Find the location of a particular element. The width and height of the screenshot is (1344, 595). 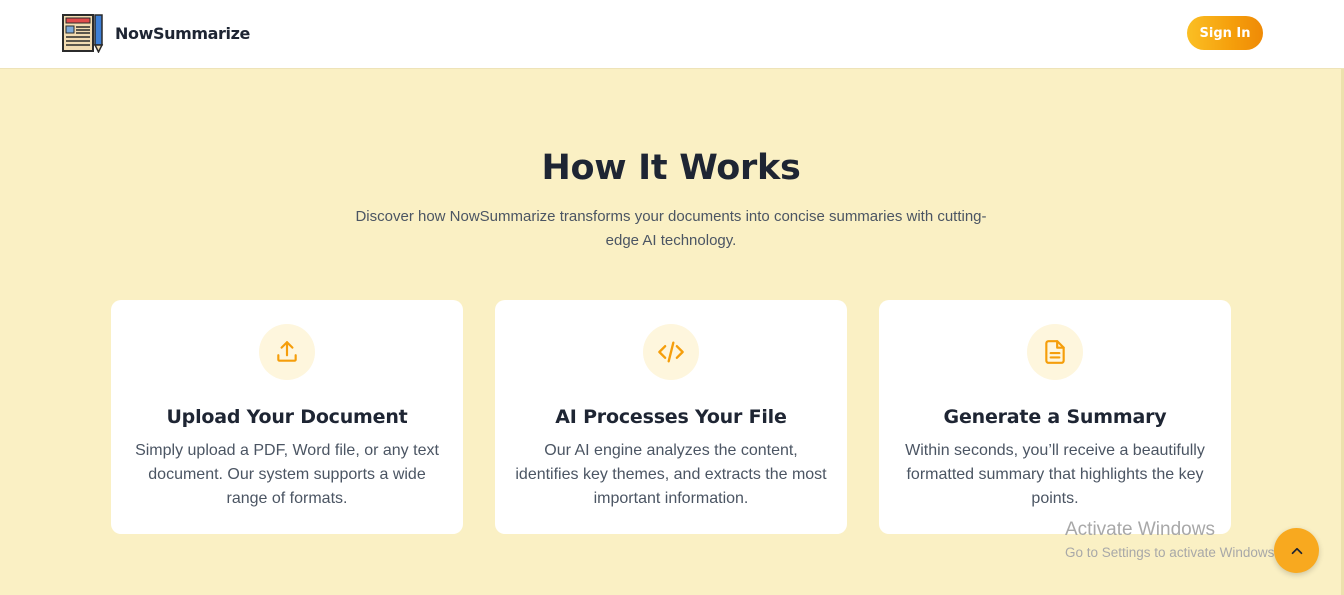

brand: NowSummarize is located at coordinates (156, 33).